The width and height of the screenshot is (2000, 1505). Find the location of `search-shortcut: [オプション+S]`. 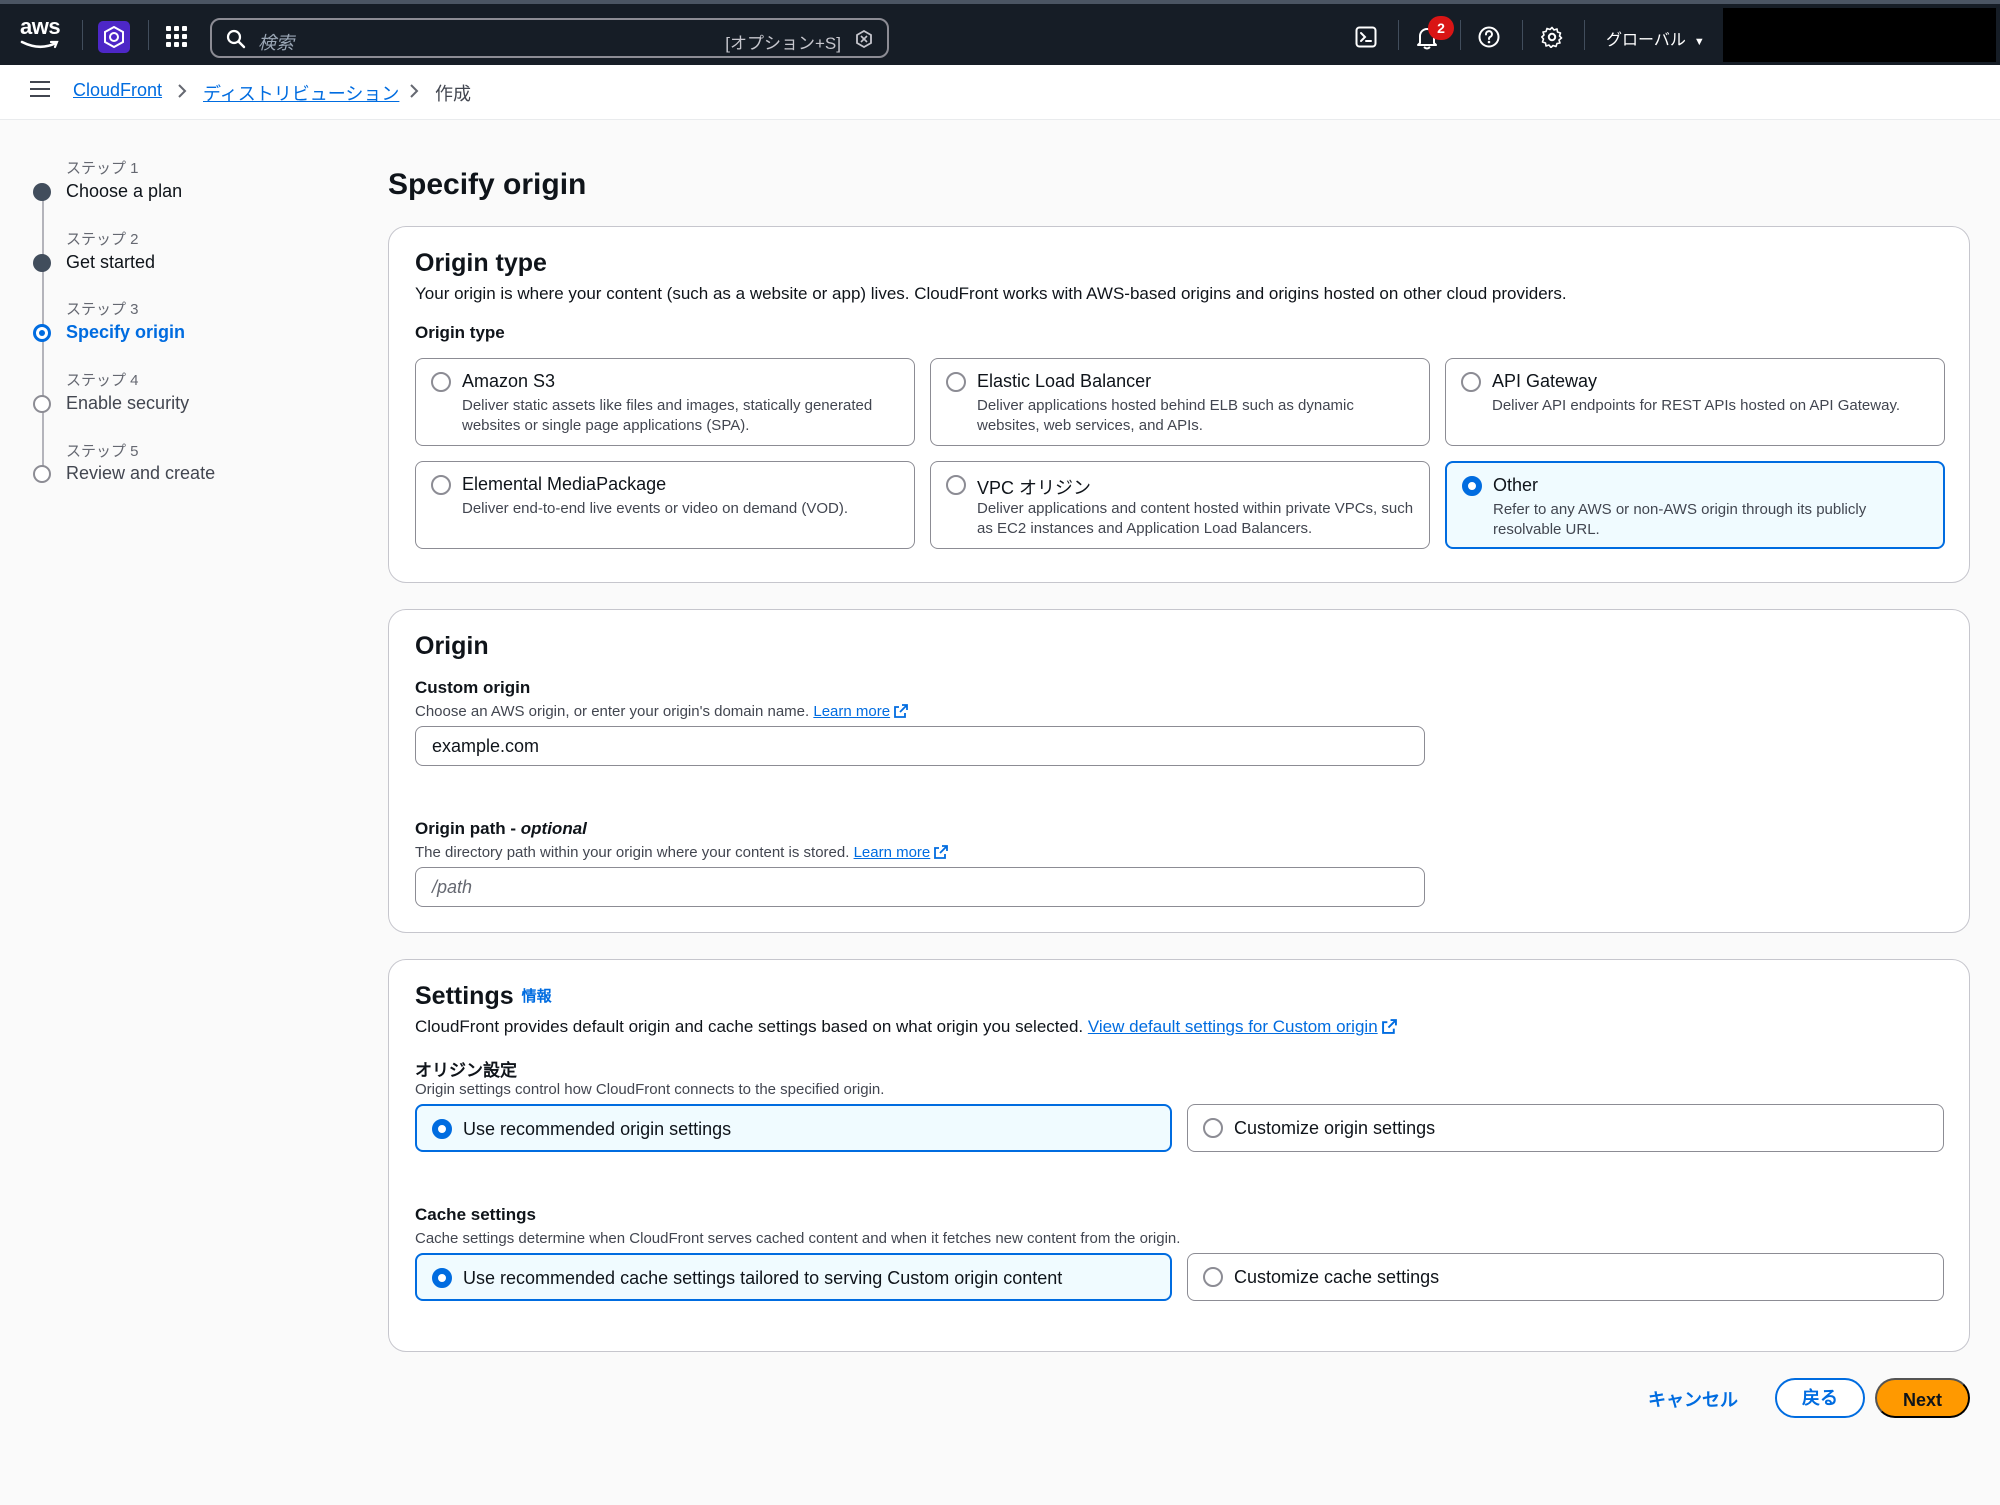

search-shortcut: [オプション+S] is located at coordinates (783, 43).